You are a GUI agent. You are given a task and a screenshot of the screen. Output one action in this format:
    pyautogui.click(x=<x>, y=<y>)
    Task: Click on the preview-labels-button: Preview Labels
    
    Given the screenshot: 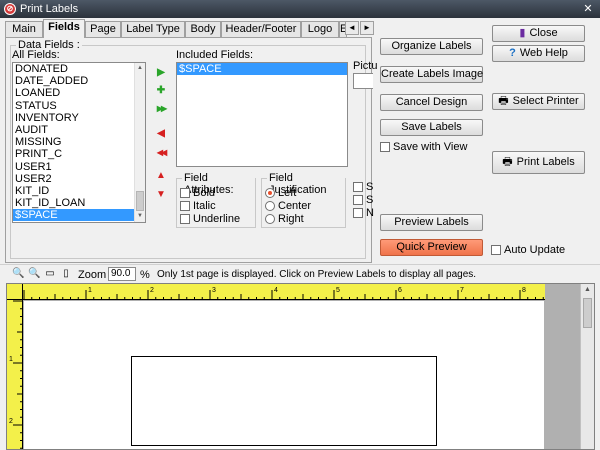 What is the action you would take?
    pyautogui.click(x=431, y=222)
    